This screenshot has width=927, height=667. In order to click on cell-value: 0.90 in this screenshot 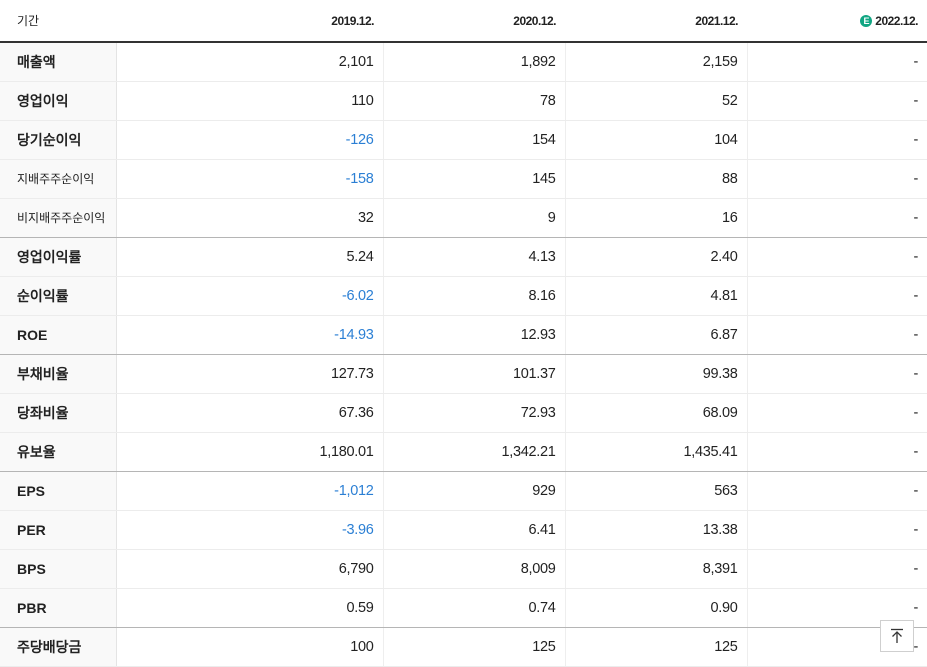, I will do `click(656, 608)`.